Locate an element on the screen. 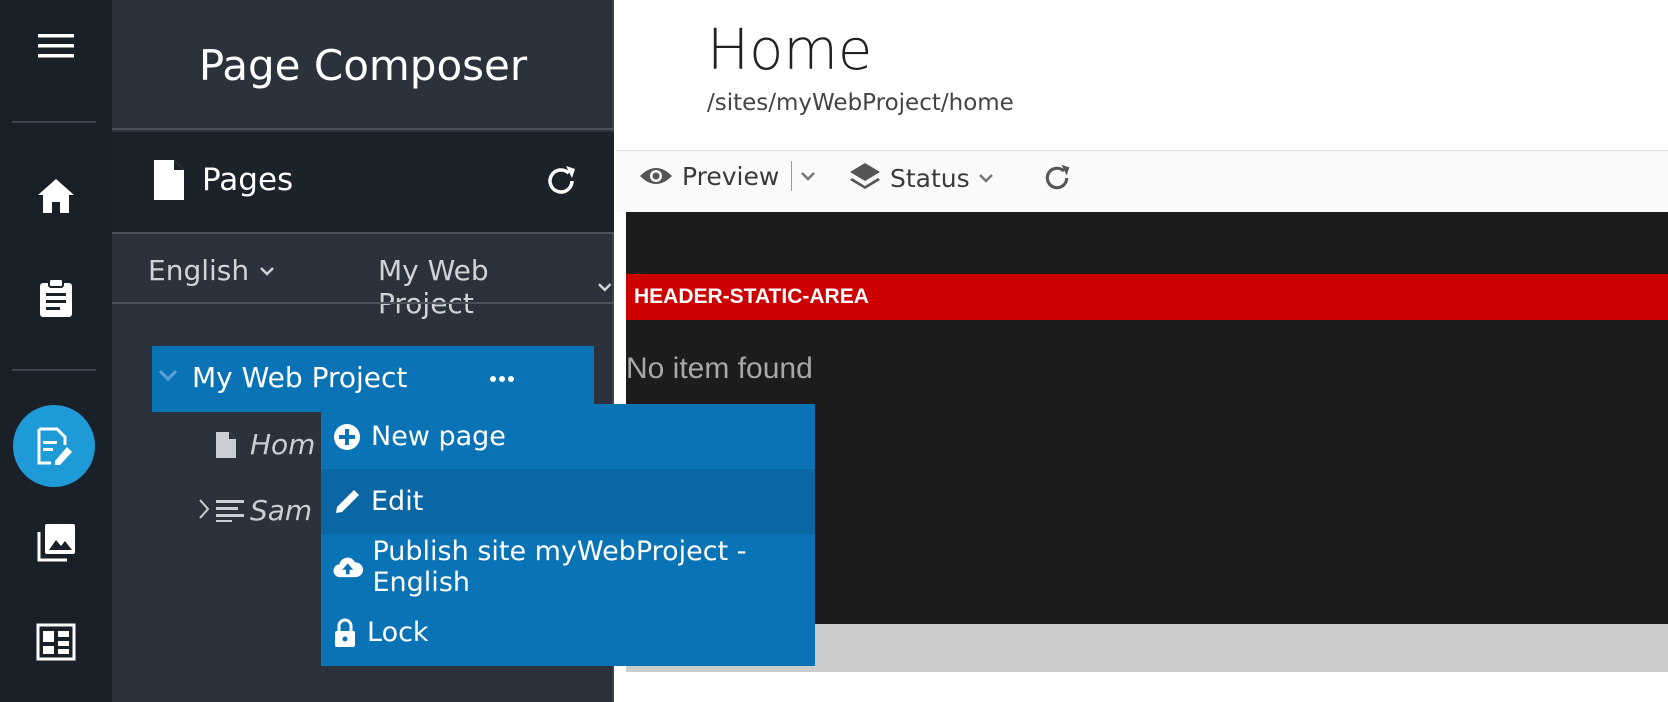 The width and height of the screenshot is (1668, 702). layers-icon is located at coordinates (865, 176).